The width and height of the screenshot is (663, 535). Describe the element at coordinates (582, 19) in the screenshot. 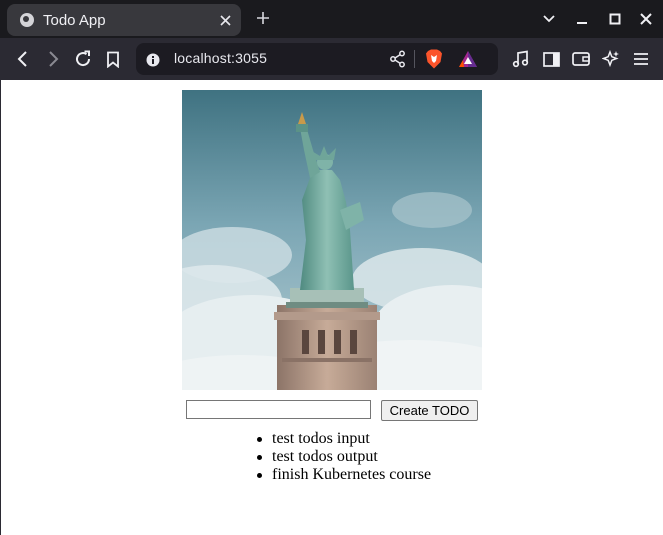

I see `minimize-icon` at that location.